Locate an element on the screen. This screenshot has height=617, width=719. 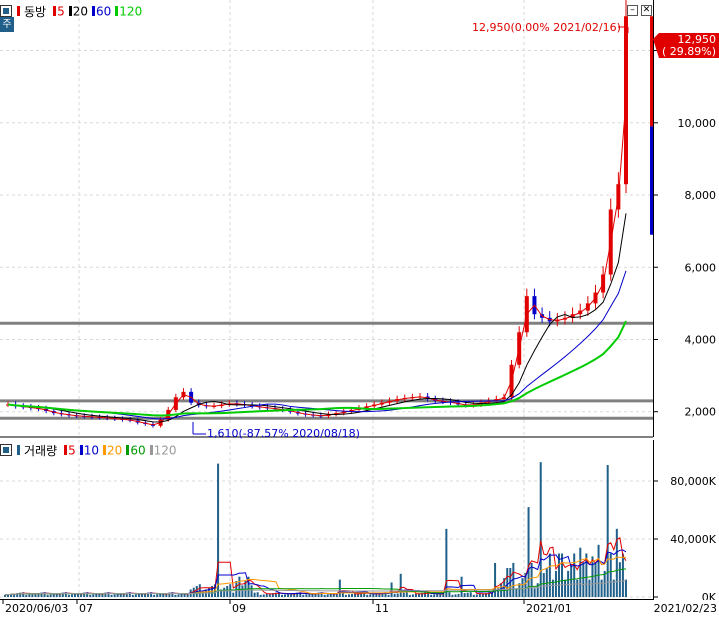
volume-tick-label: 40,000K is located at coordinates (693, 539).